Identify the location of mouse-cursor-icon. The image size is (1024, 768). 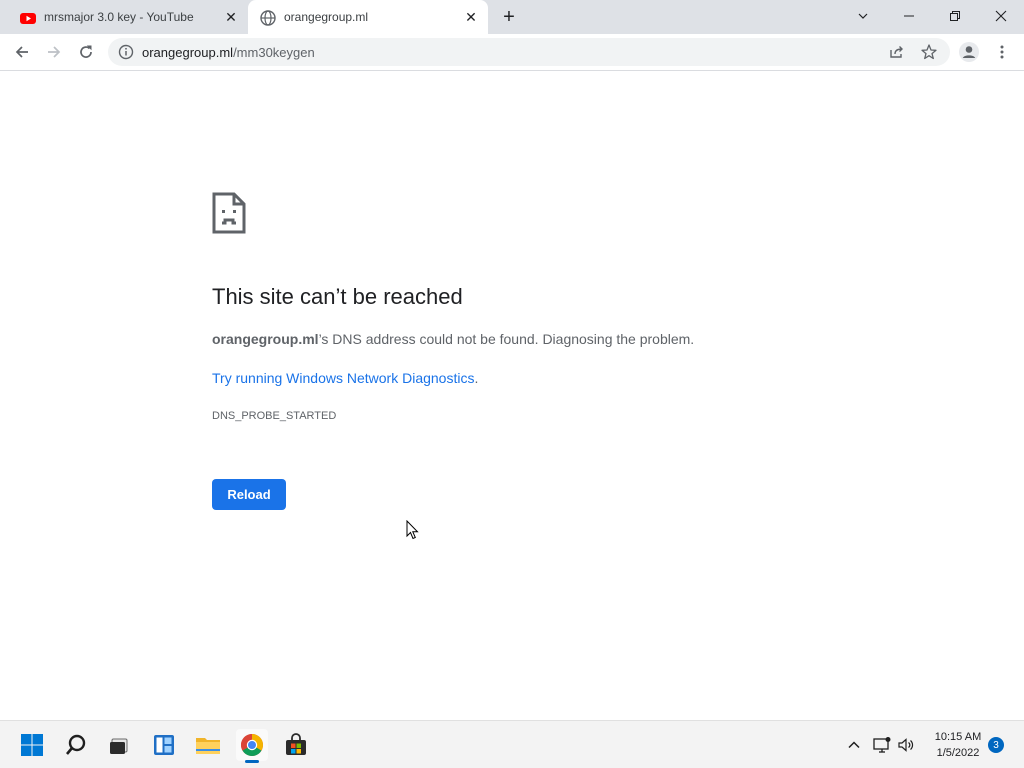
(412, 530).